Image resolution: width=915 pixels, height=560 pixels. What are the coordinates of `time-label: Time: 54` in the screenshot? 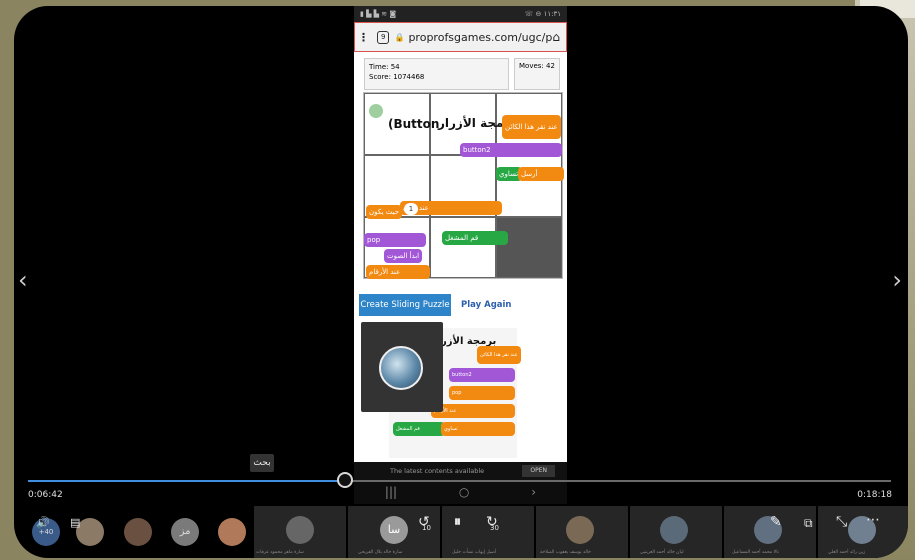 It's located at (384, 67).